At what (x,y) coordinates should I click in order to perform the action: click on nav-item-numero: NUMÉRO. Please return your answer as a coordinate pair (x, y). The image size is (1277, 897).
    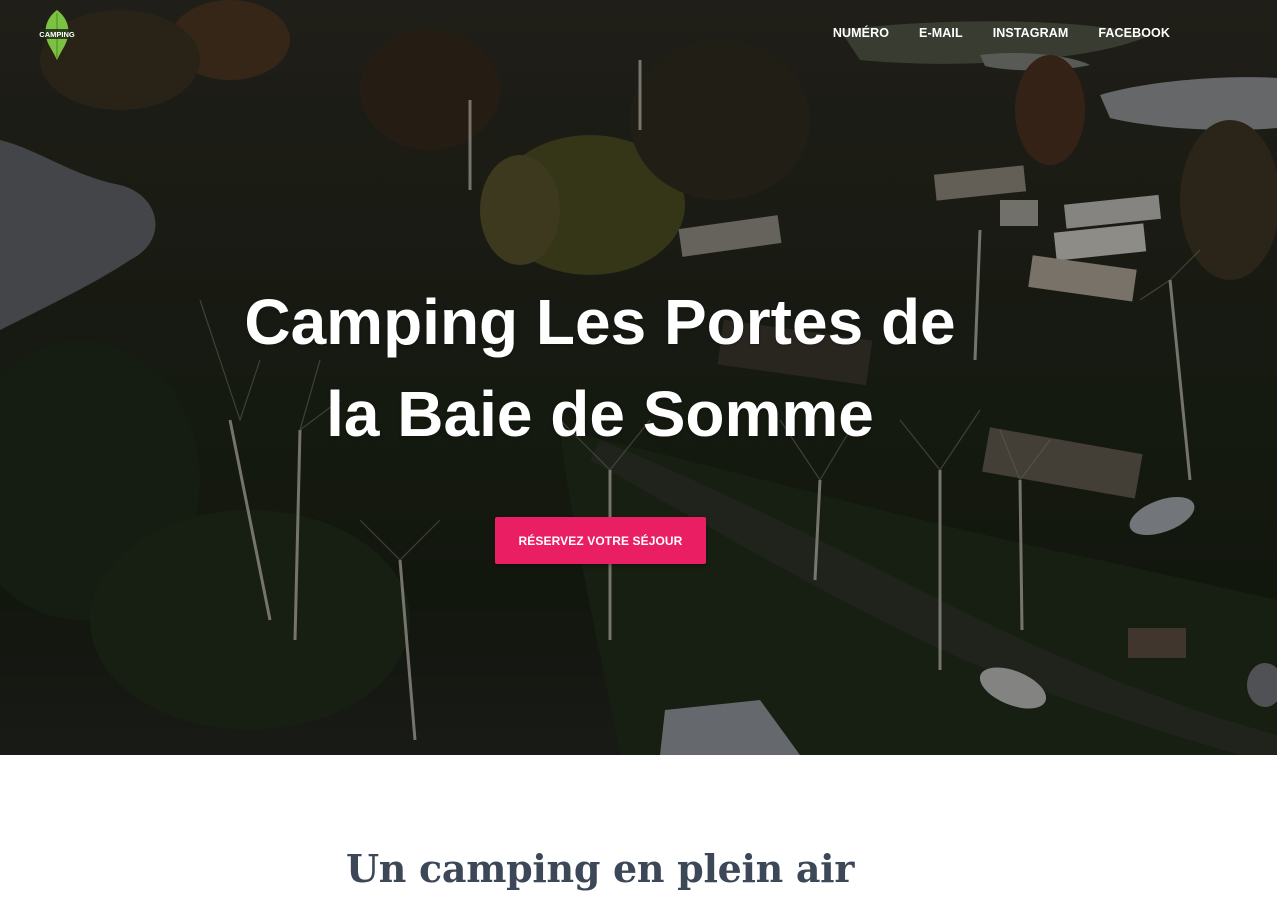
    Looking at the image, I should click on (861, 33).